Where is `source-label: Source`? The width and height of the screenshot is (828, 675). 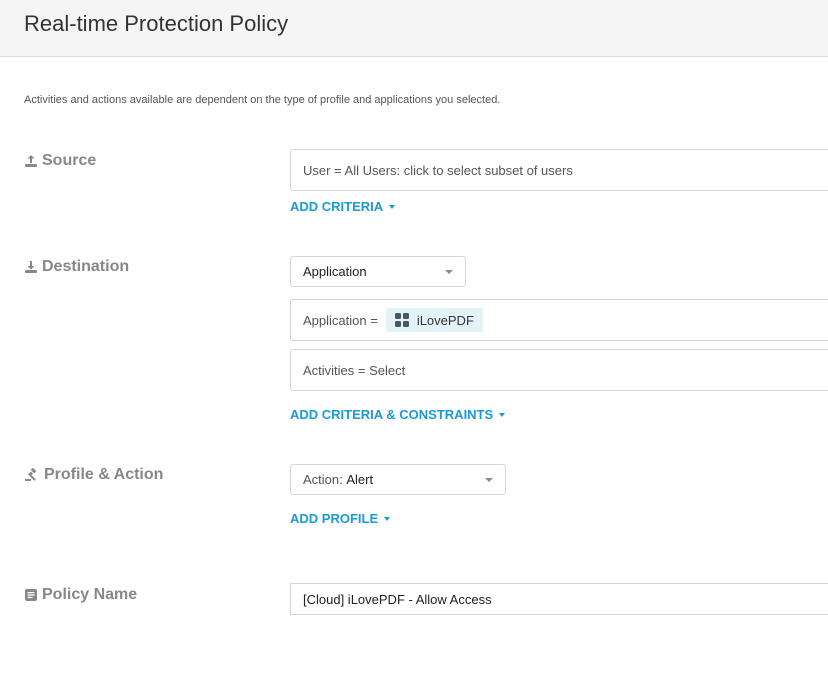
source-label: Source is located at coordinates (60, 161).